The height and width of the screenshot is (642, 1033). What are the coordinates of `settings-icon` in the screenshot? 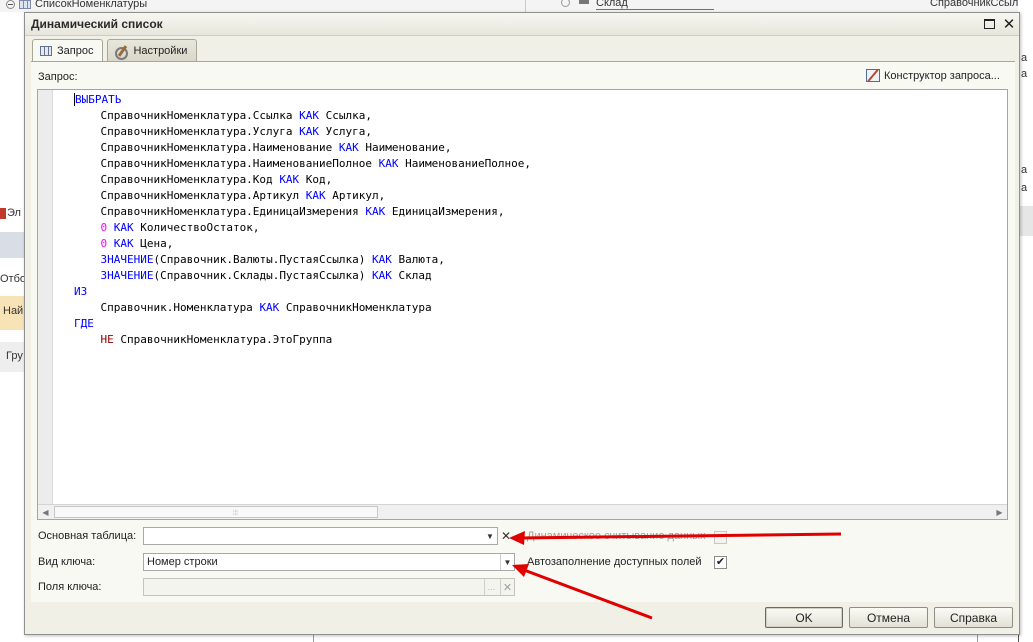 It's located at (122, 52).